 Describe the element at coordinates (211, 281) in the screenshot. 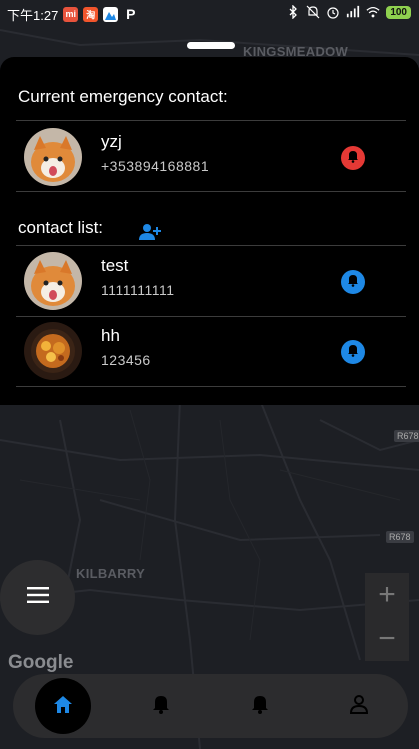

I see `contact-list-item: test 1111111111` at that location.